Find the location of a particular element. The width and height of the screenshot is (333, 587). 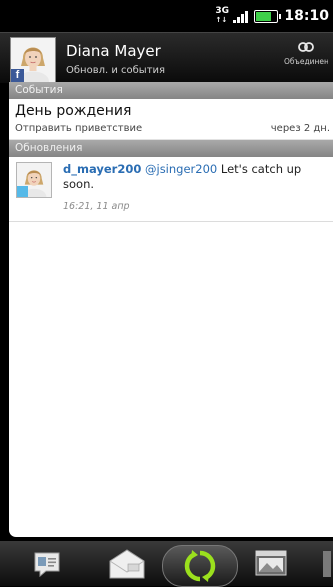

status-bar: 3G ↑↓ 18:10 is located at coordinates (166, 16).